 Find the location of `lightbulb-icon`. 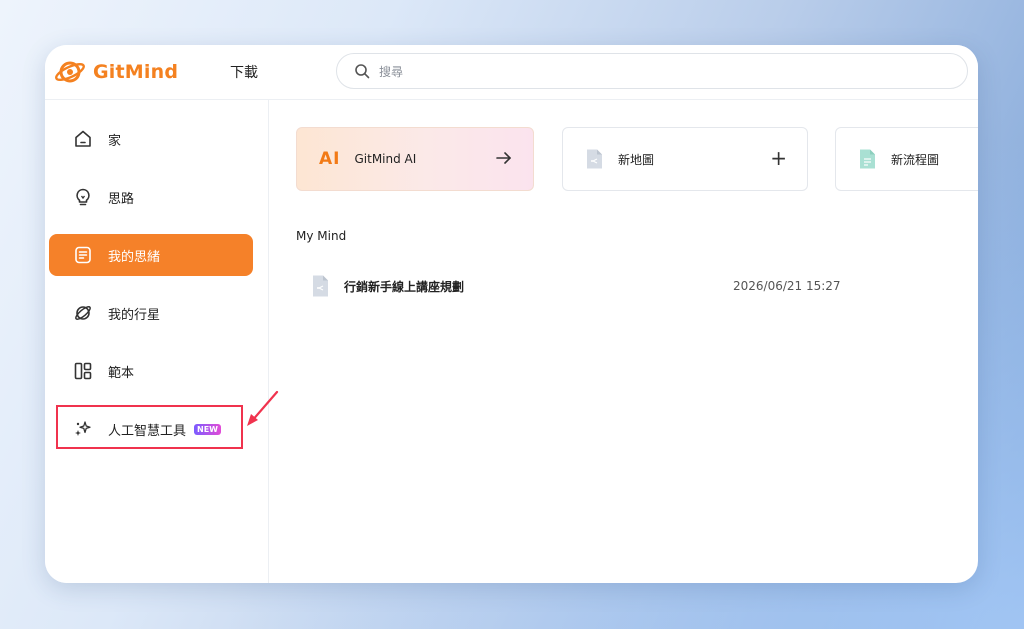

lightbulb-icon is located at coordinates (83, 197).